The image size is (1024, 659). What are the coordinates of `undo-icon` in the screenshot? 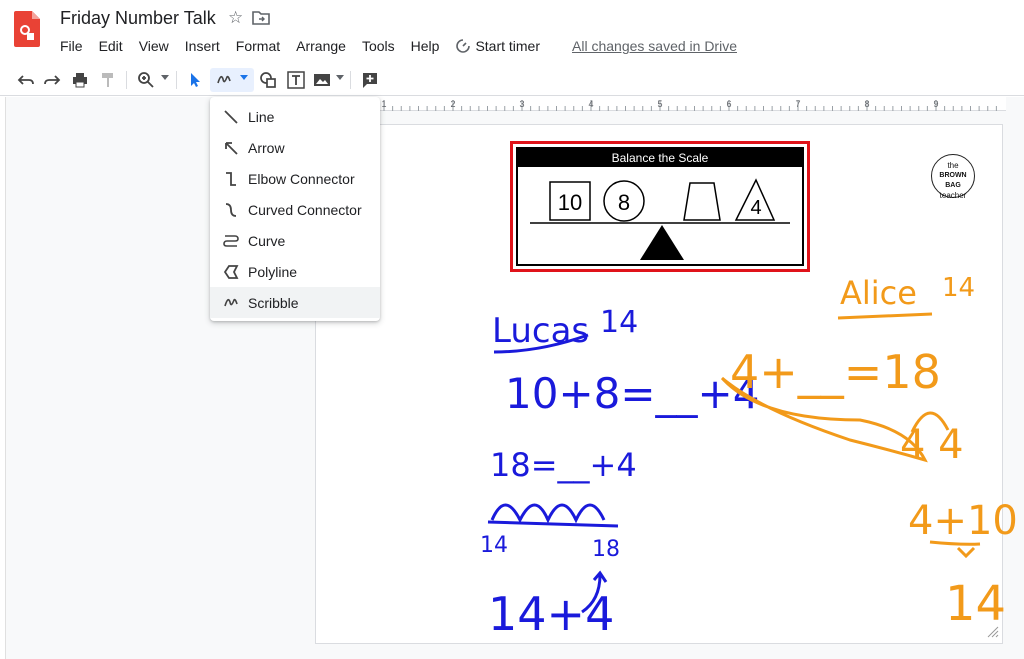 It's located at (25, 80).